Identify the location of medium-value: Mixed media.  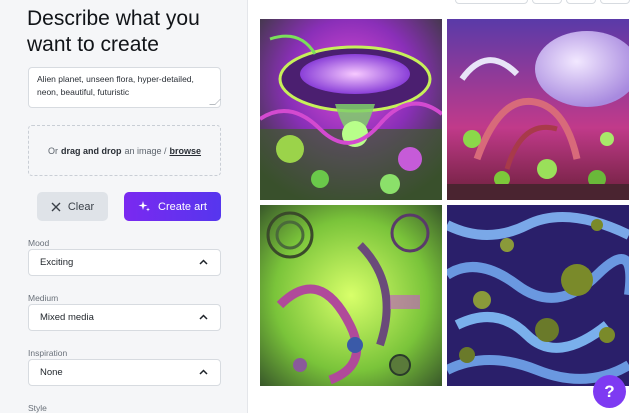
(67, 317).